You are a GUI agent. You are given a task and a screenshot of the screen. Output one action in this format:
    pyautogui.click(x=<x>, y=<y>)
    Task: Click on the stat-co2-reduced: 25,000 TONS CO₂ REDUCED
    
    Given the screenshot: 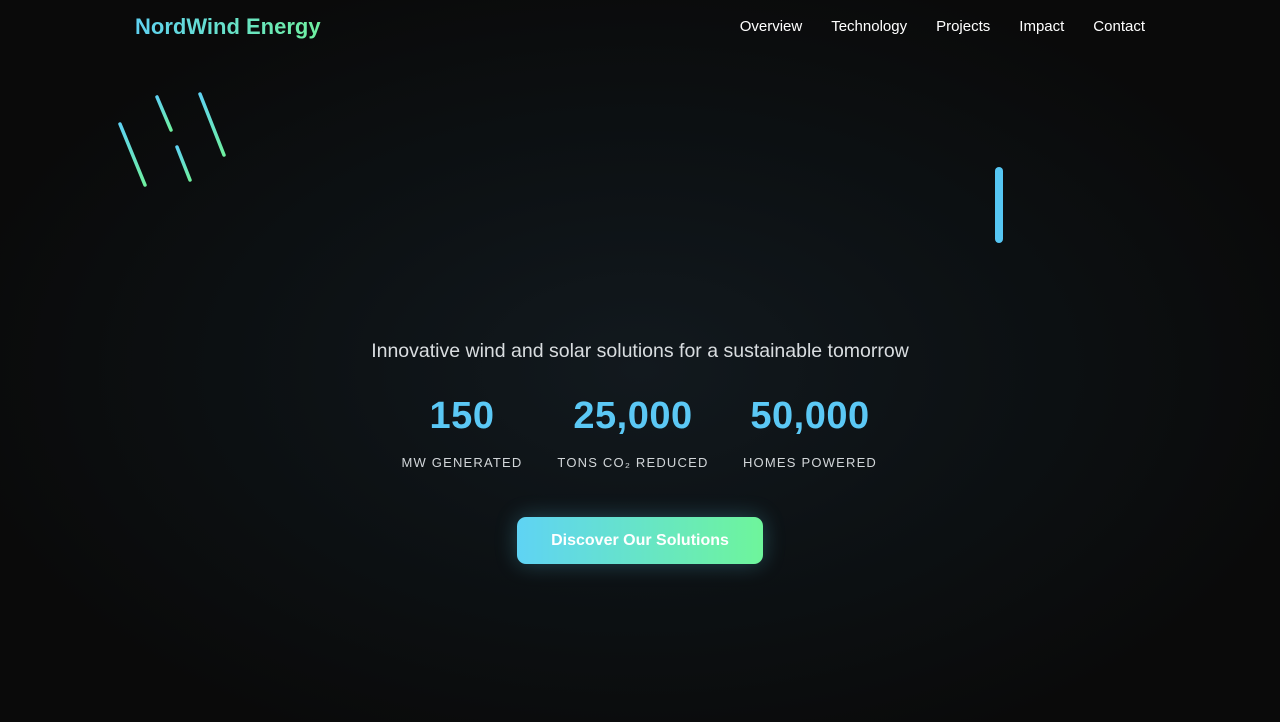 What is the action you would take?
    pyautogui.click(x=632, y=431)
    